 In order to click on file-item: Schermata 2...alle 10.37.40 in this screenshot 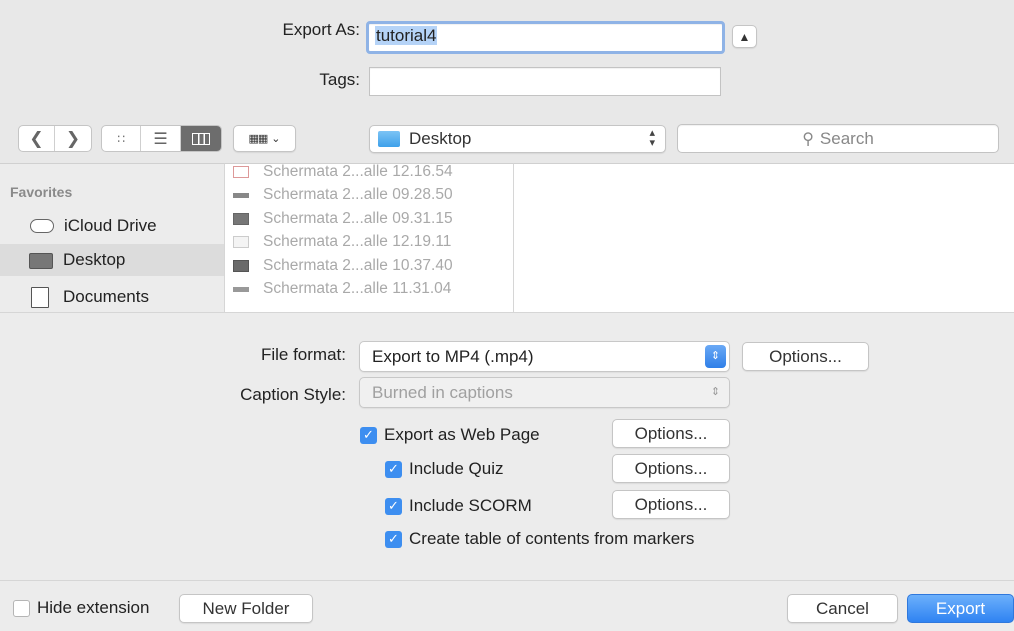, I will do `click(369, 266)`.